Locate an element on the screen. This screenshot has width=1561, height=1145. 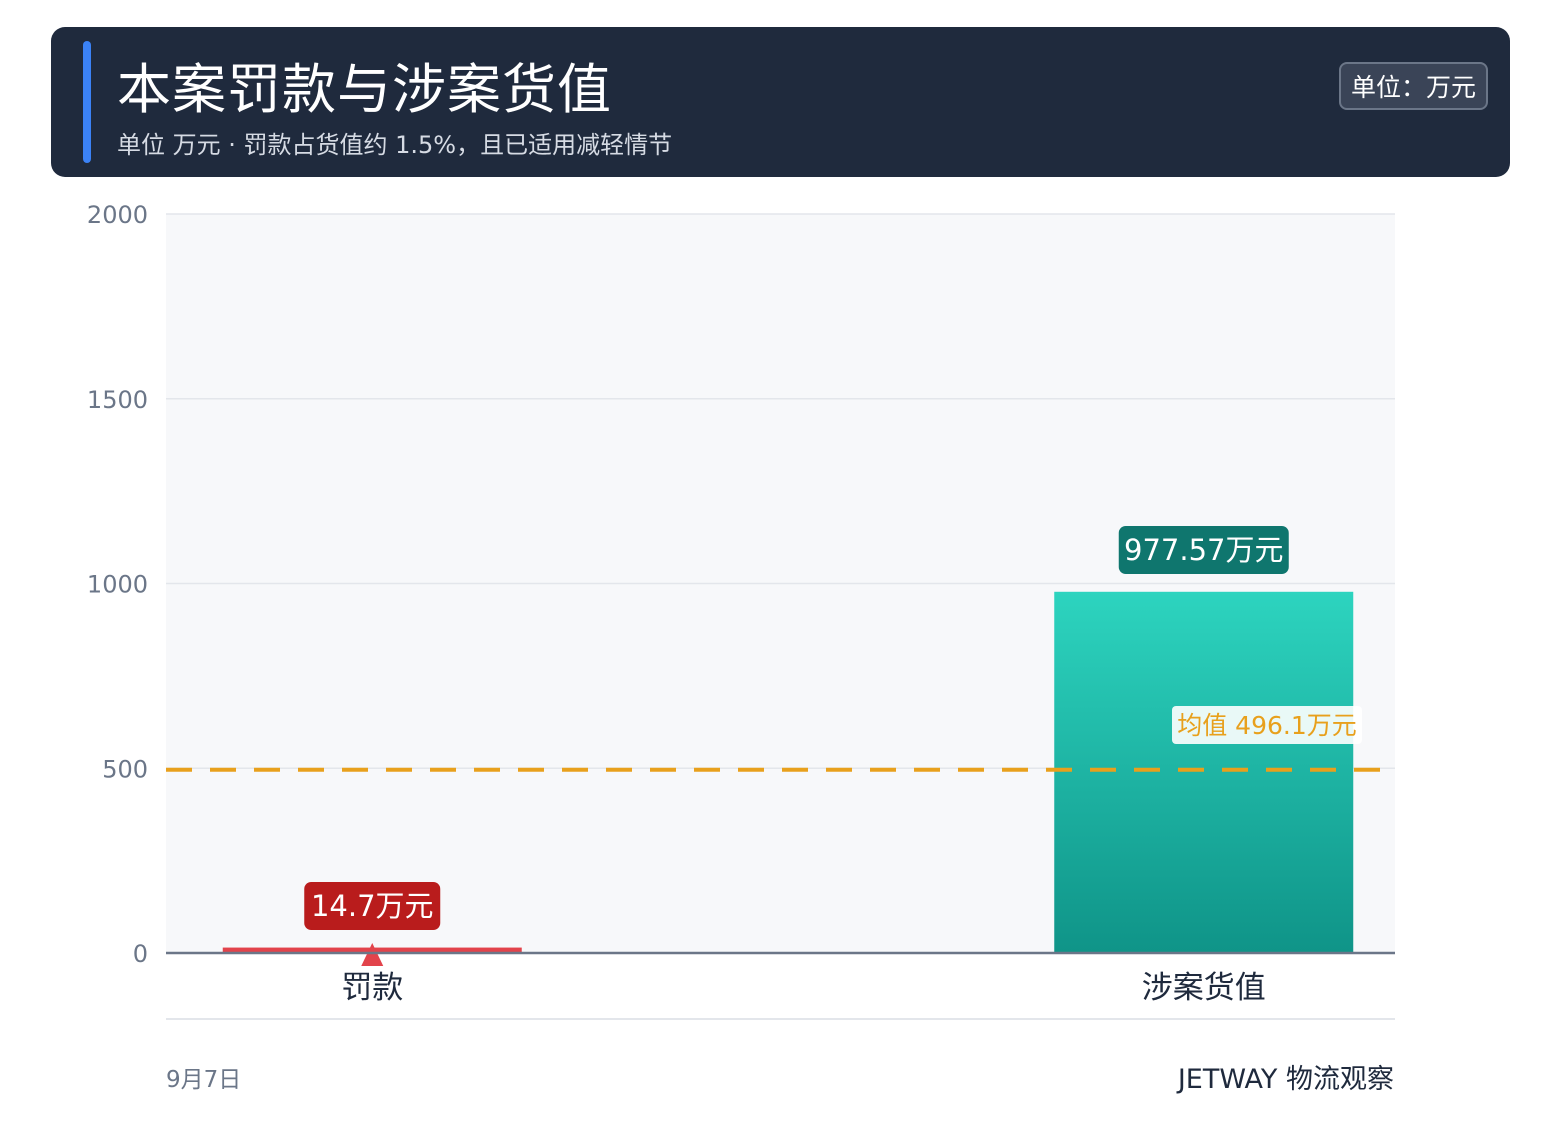
x-tick-label: 罚款 is located at coordinates (372, 988).